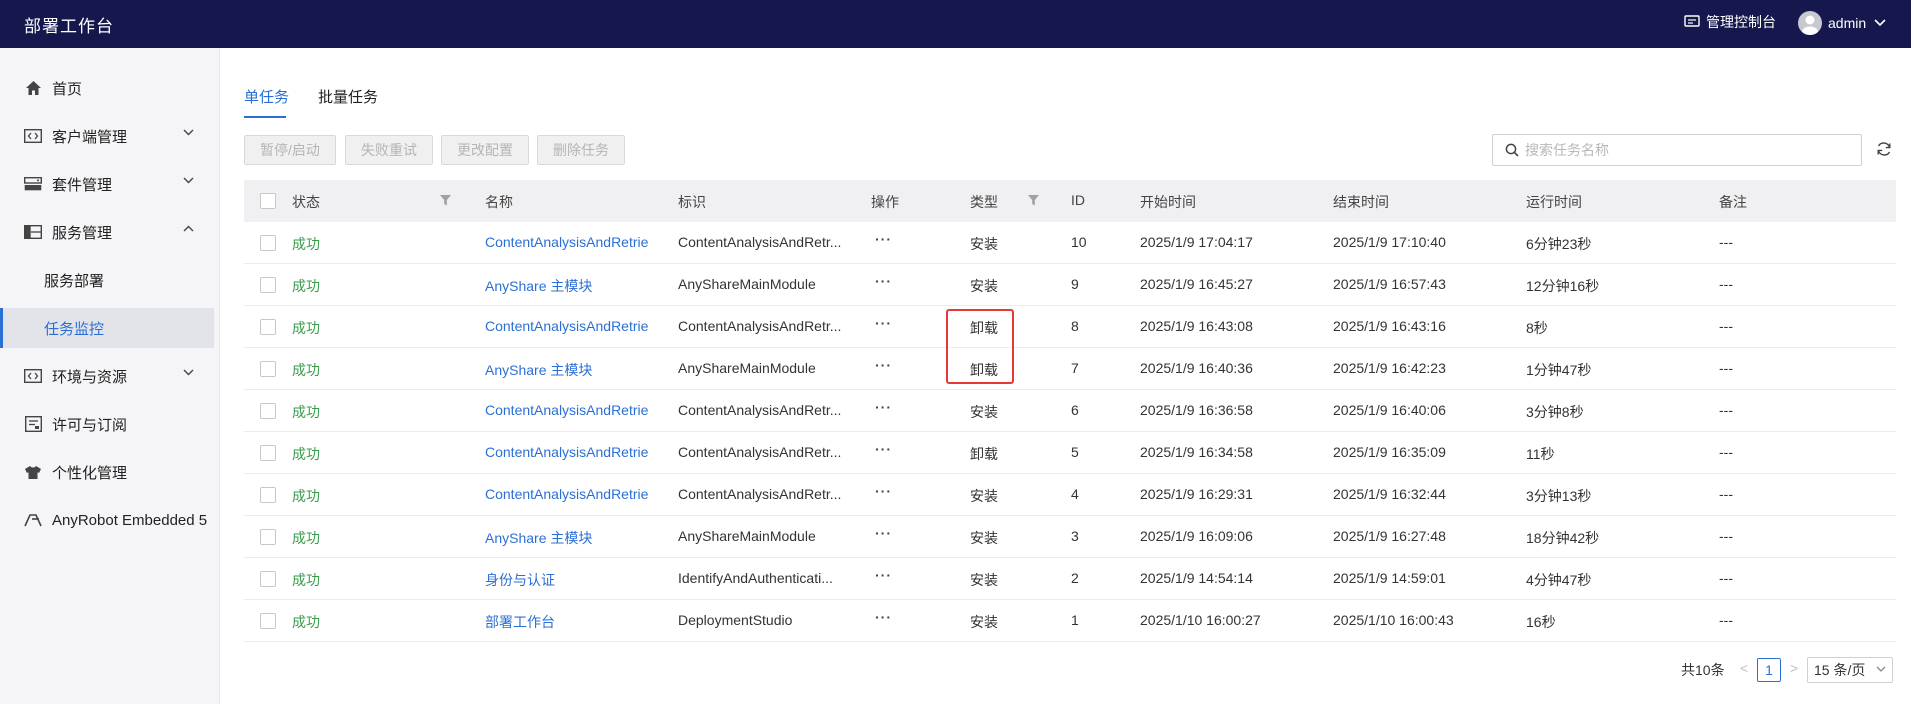  Describe the element at coordinates (389, 150) in the screenshot. I see `retry-failed-button: 失败重试` at that location.